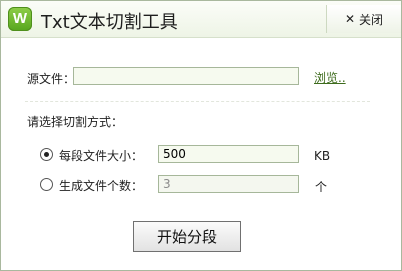 This screenshot has height=271, width=402. I want to click on app-logo-icon: W, so click(20, 19).